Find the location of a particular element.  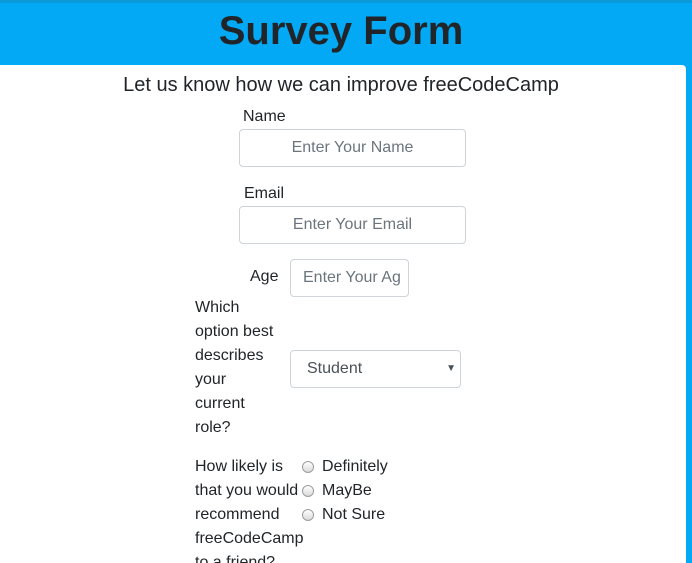

age-label: Age is located at coordinates (264, 276).